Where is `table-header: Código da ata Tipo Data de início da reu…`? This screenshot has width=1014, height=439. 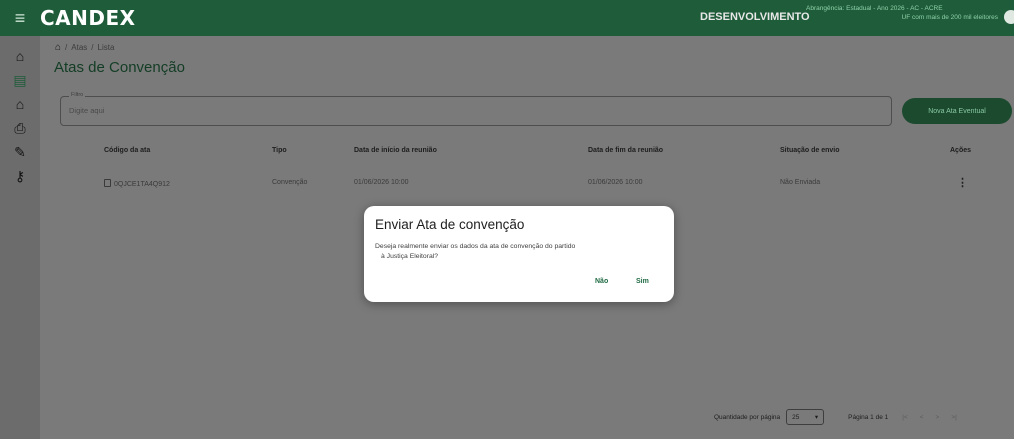
table-header: Código da ata Tipo Data de início da reu… is located at coordinates (536, 152).